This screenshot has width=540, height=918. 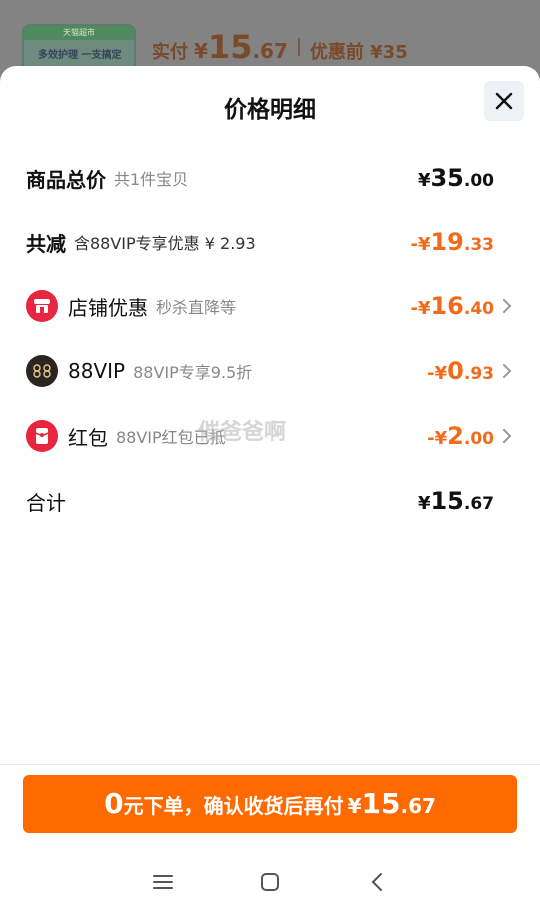 I want to click on row-amount: -¥ 0 .93, so click(x=460, y=371).